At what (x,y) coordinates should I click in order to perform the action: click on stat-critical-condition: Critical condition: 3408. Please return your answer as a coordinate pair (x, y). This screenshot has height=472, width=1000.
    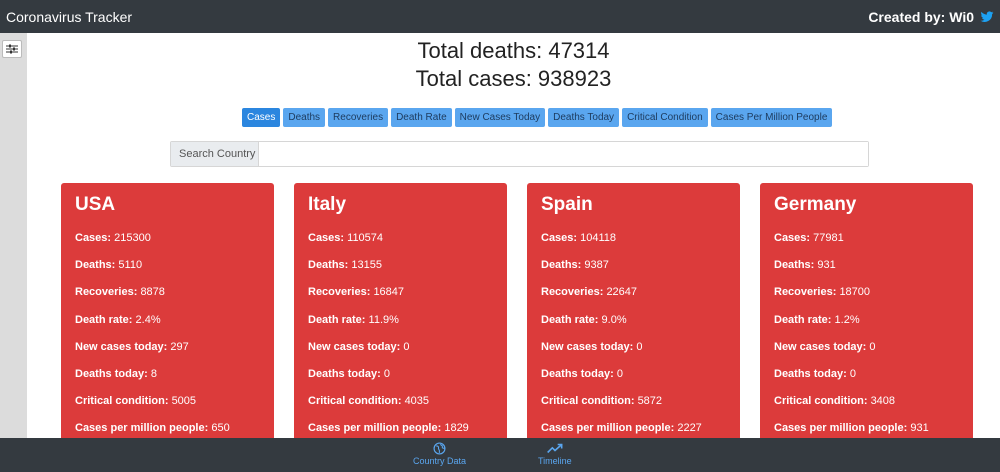
    Looking at the image, I should click on (835, 401).